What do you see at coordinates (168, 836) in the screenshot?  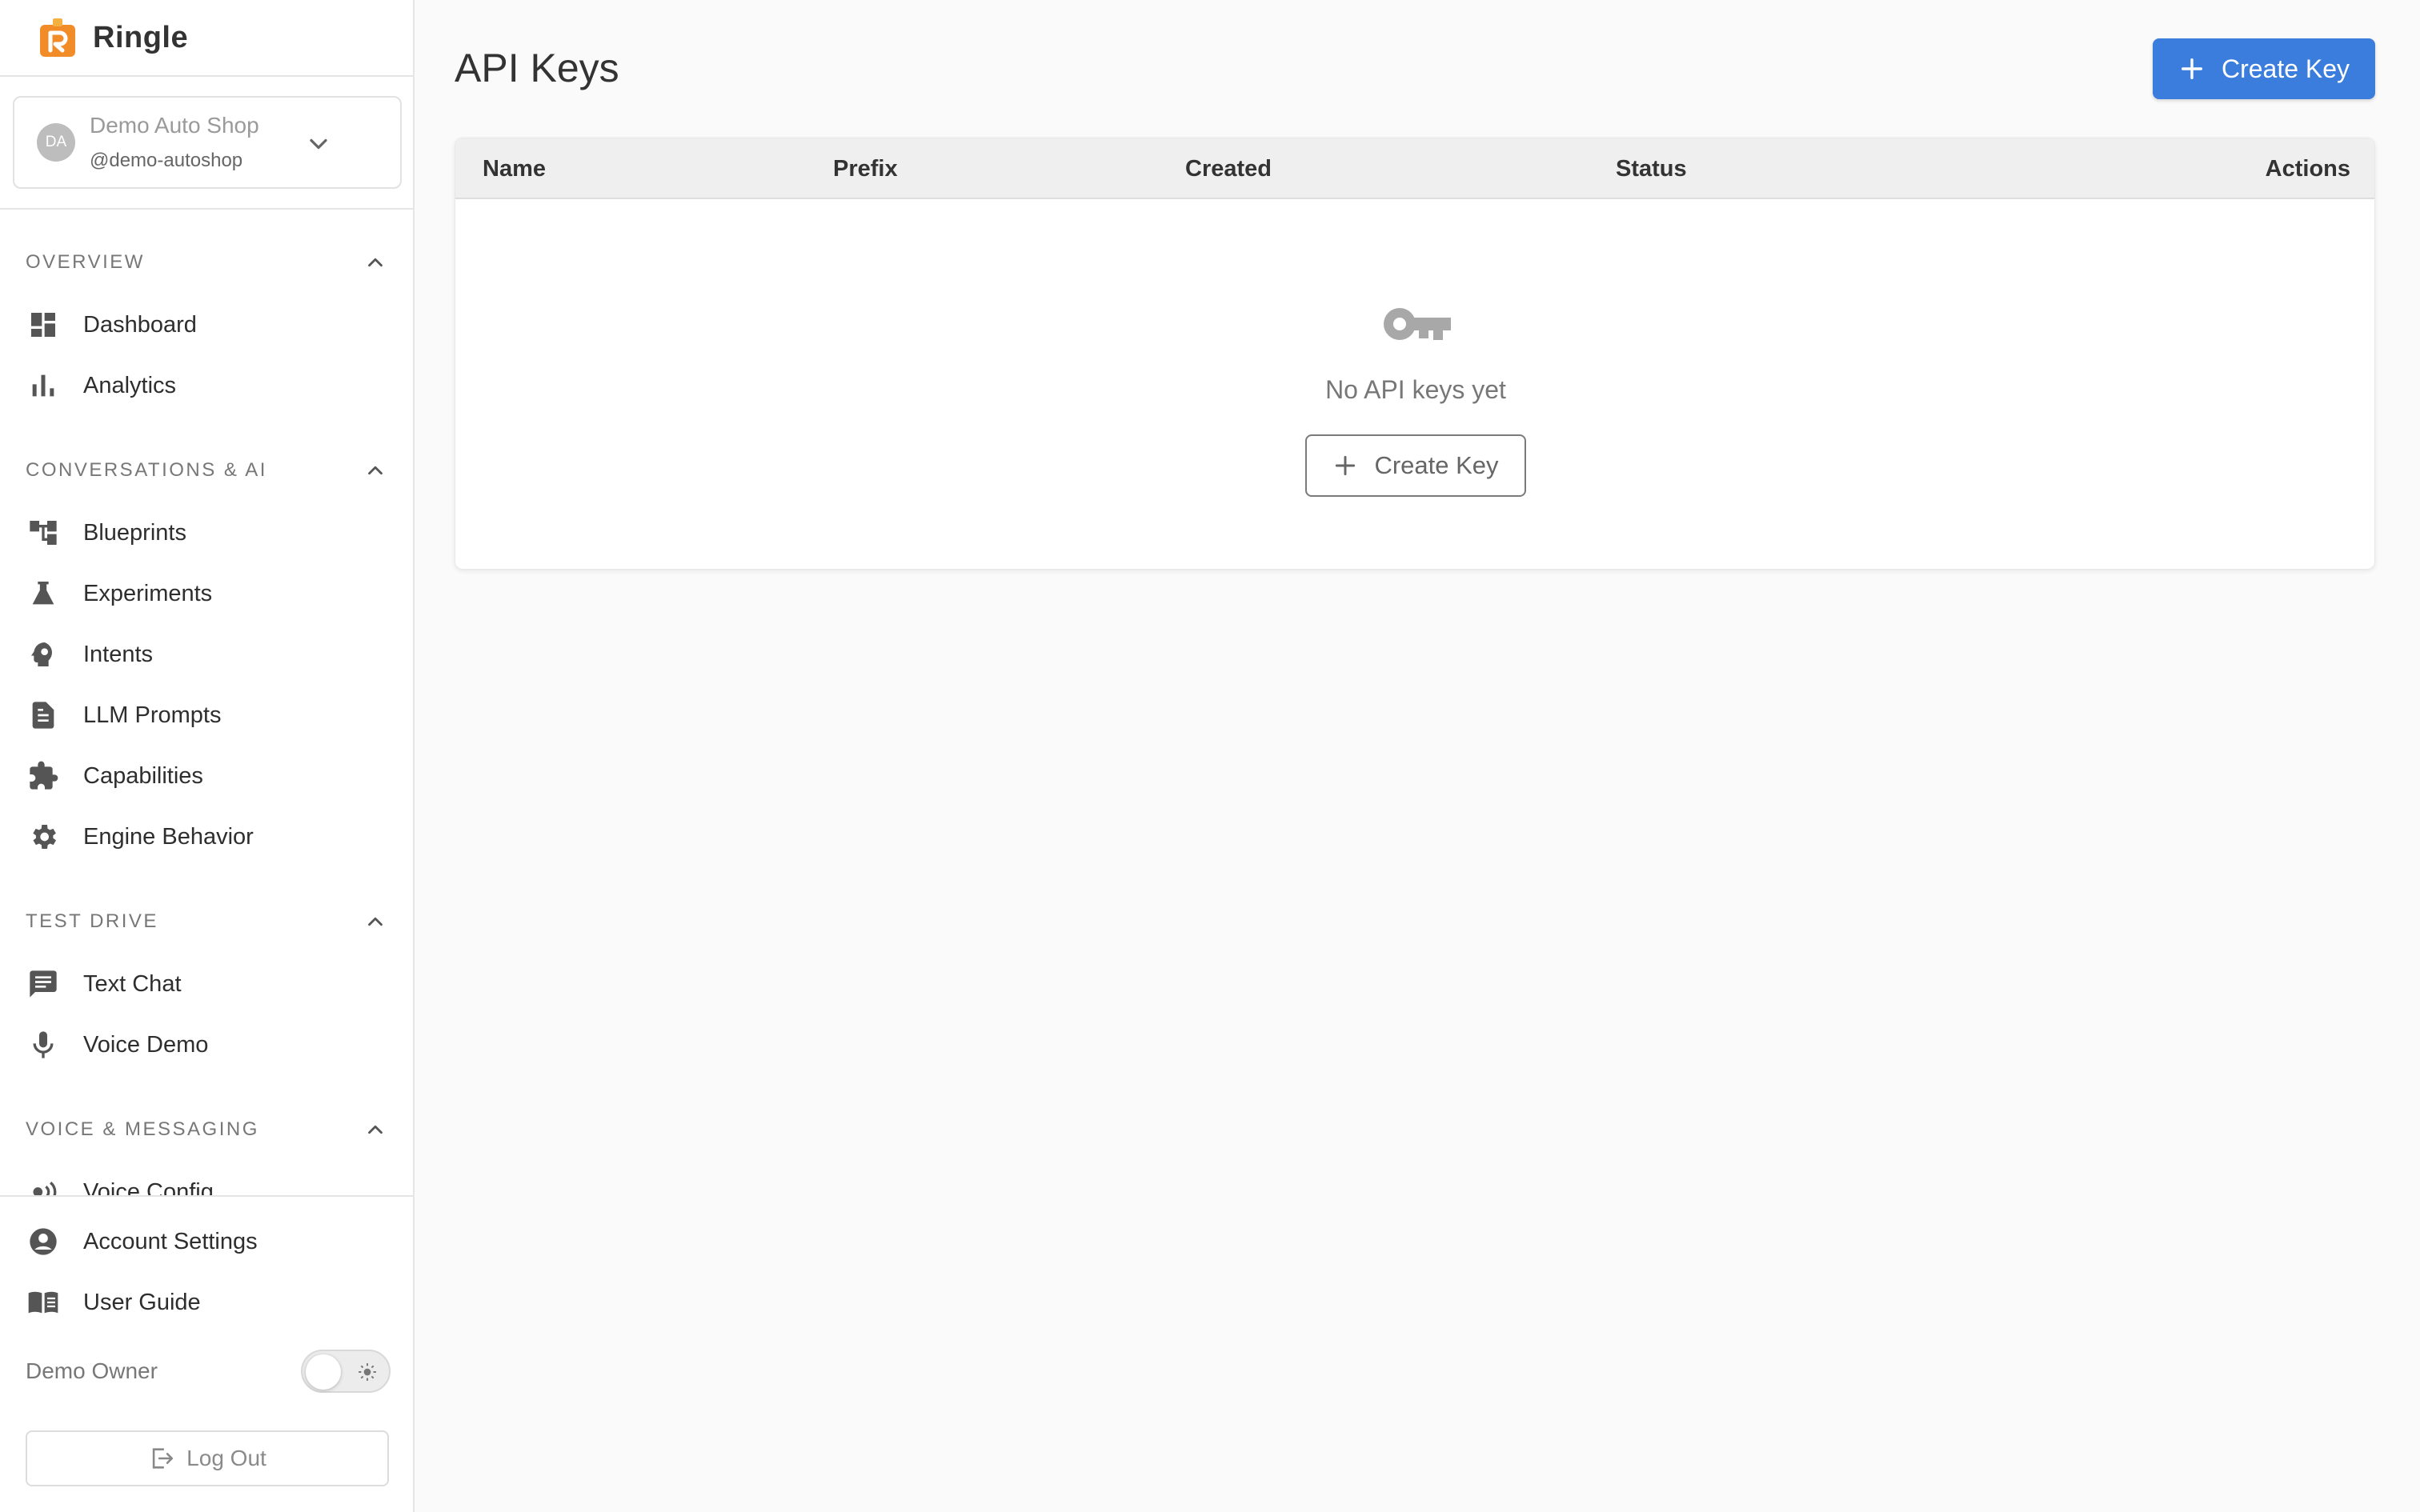 I see `sidebar-item-label: Engine Behavior` at bounding box center [168, 836].